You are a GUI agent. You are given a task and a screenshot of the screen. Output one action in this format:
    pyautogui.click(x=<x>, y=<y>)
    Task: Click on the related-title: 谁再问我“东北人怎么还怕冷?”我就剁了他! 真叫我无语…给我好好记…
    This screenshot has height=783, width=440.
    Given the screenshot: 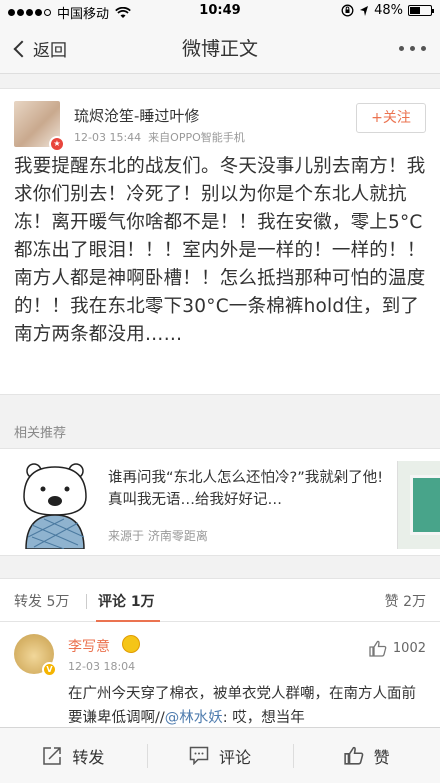 What is the action you would take?
    pyautogui.click(x=246, y=489)
    